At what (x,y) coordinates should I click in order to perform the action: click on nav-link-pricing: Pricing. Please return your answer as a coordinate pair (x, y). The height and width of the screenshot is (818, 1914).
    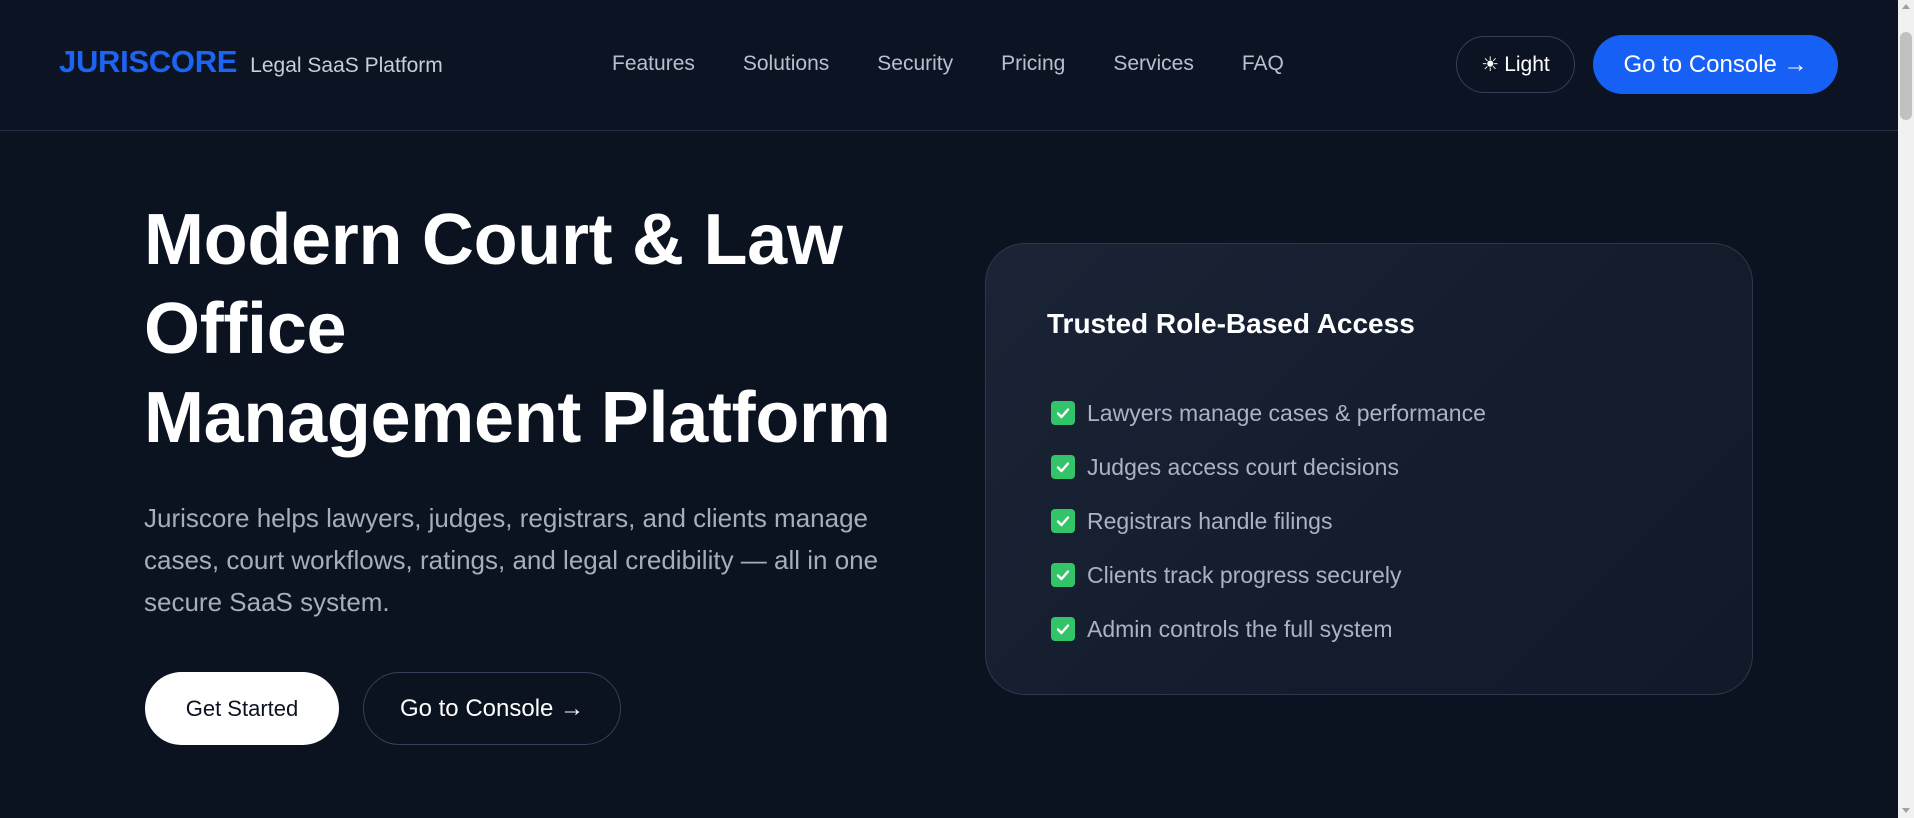
    Looking at the image, I should click on (1033, 64).